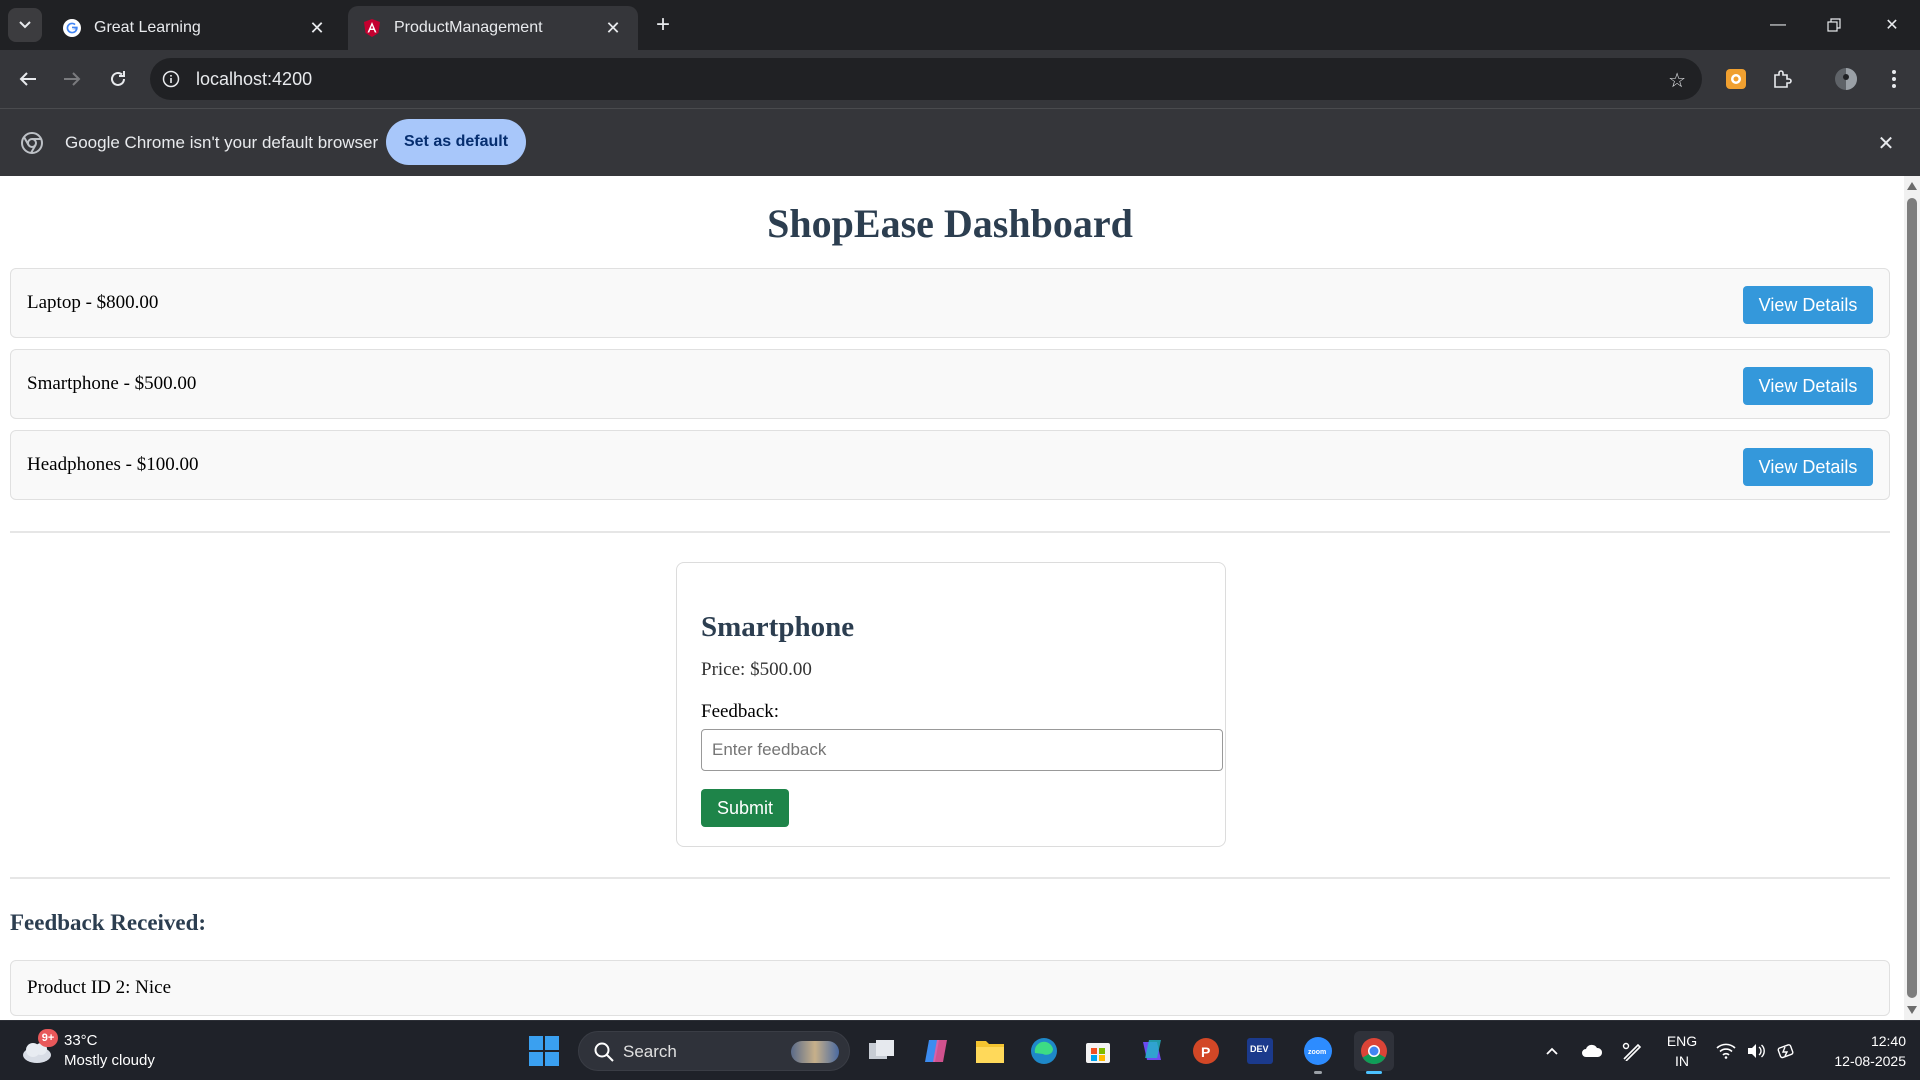 Image resolution: width=1920 pixels, height=1080 pixels. Describe the element at coordinates (32, 143) in the screenshot. I see `chrome-logo-icon` at that location.